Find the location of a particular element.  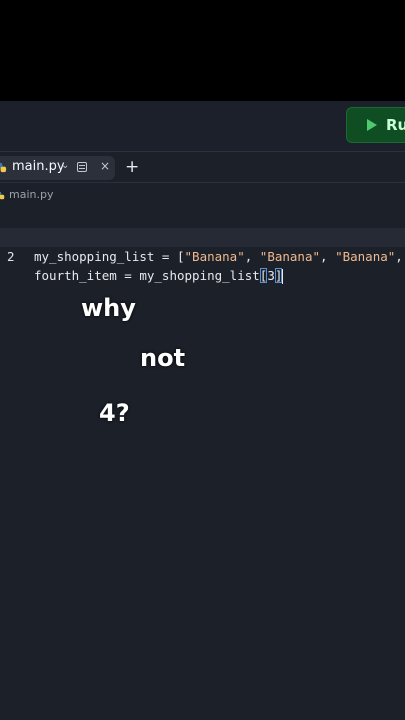

run-button-label: Ru is located at coordinates (395, 125).